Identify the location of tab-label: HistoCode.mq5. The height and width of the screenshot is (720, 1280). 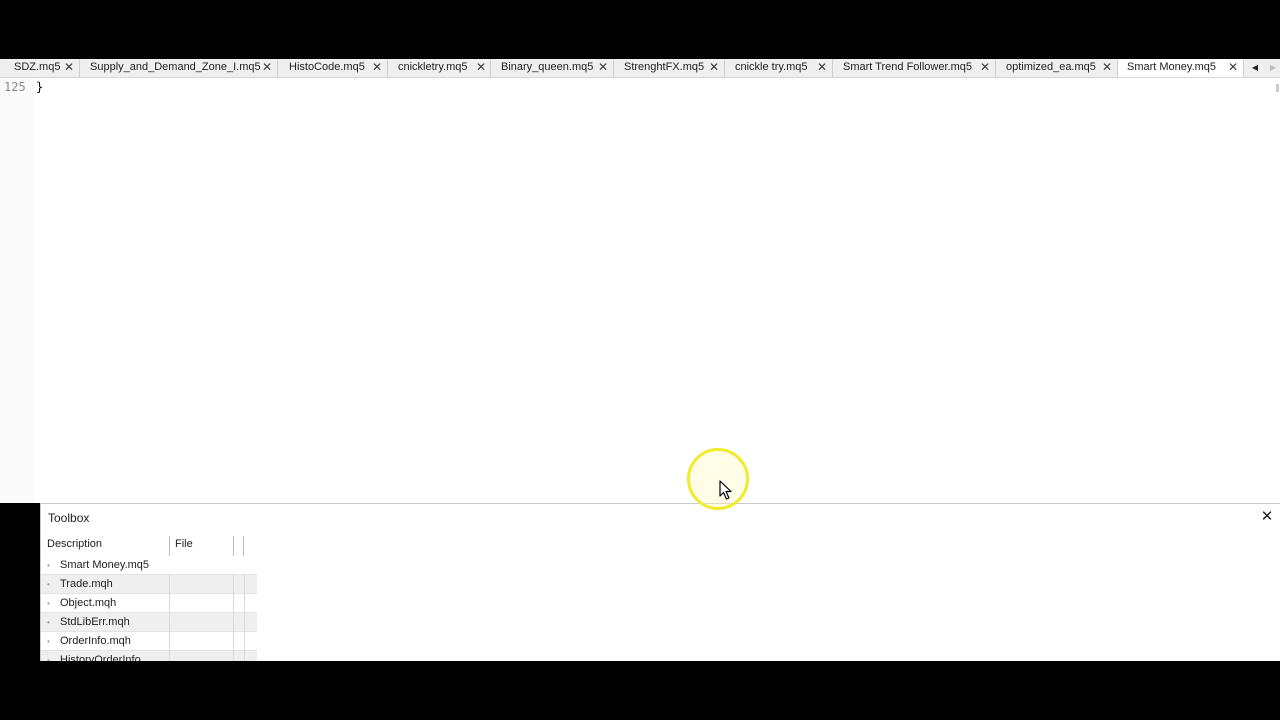
(327, 67).